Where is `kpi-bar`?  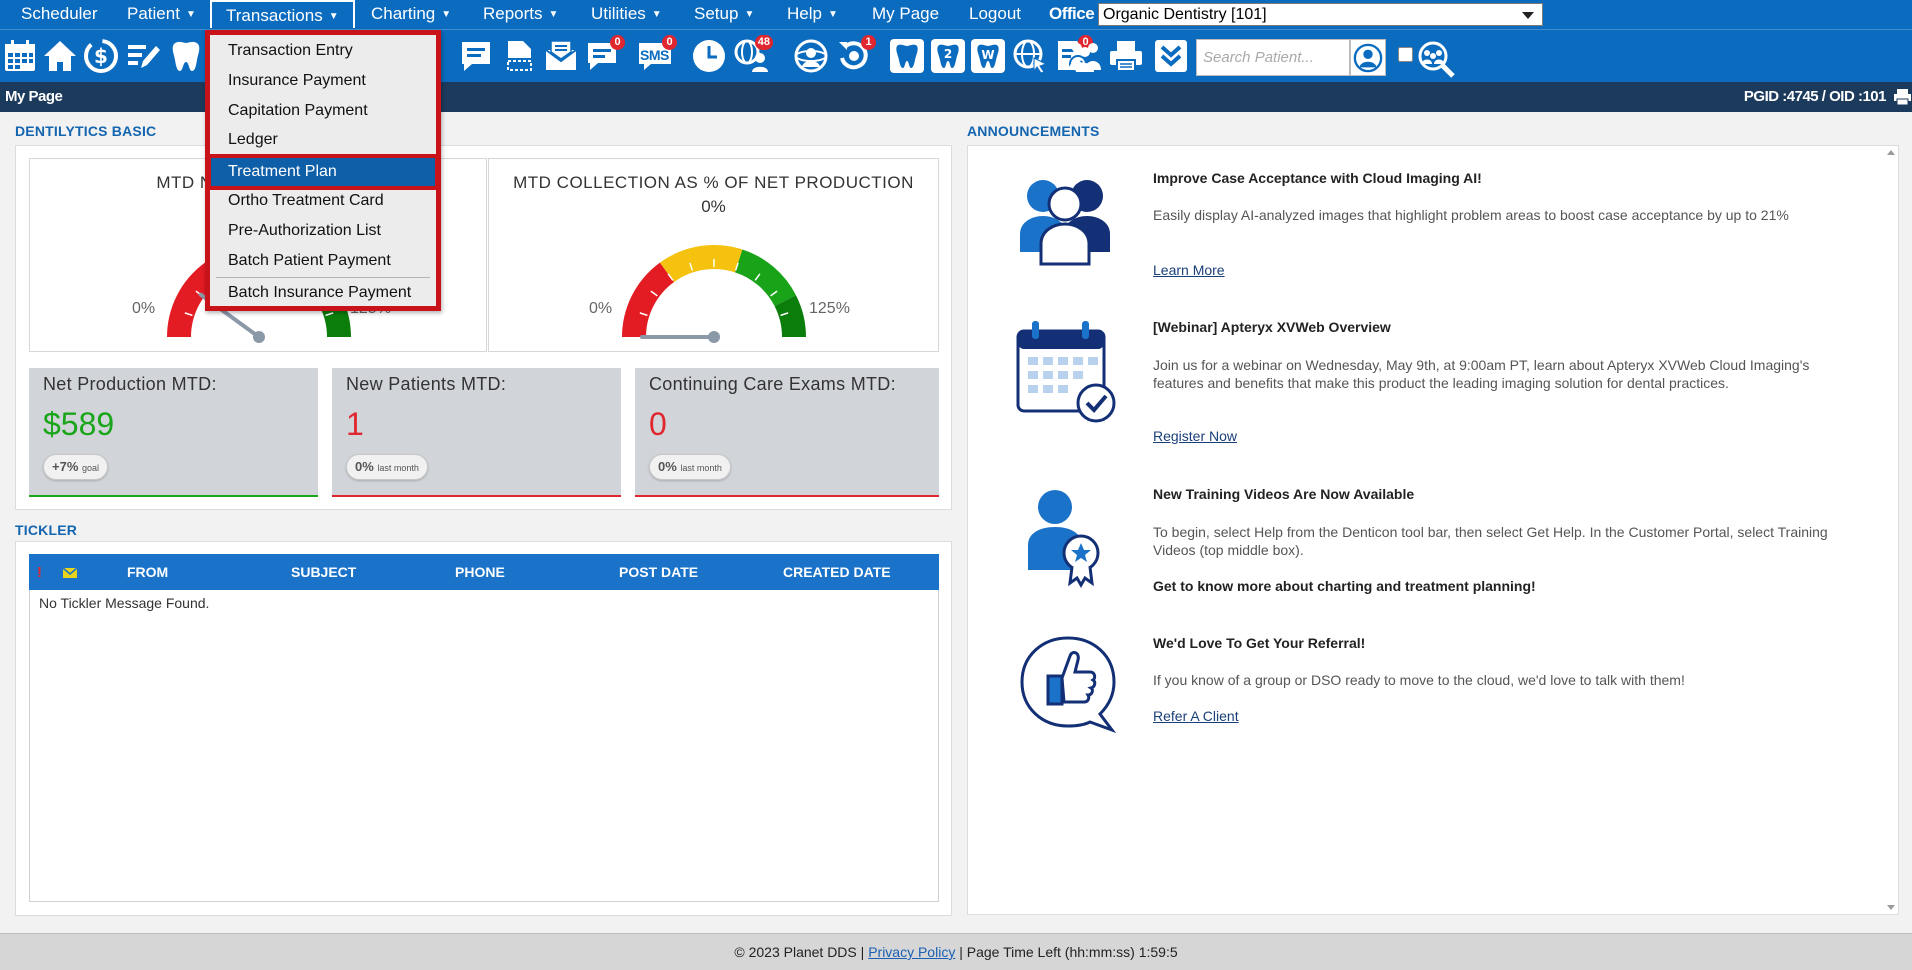
kpi-bar is located at coordinates (173, 496).